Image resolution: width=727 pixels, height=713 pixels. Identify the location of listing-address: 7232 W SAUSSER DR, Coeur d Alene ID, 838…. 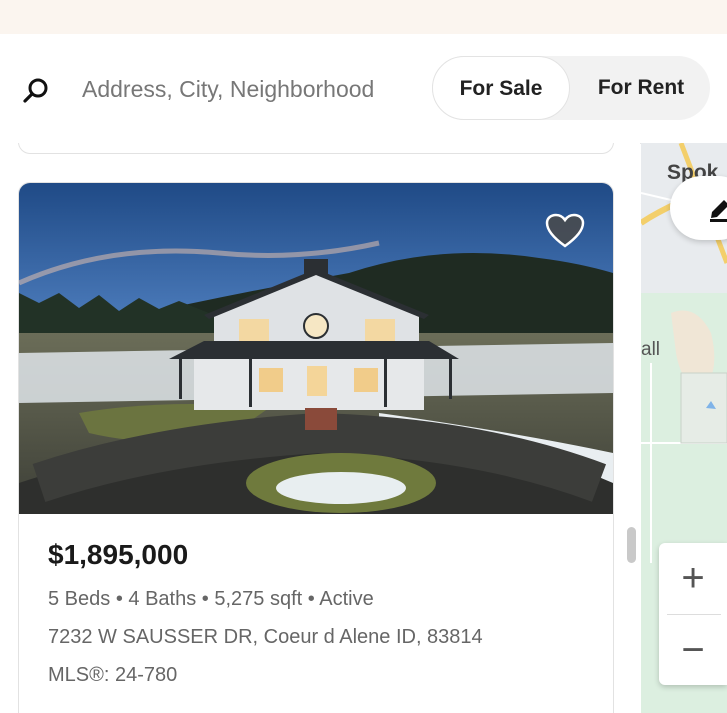
(265, 637).